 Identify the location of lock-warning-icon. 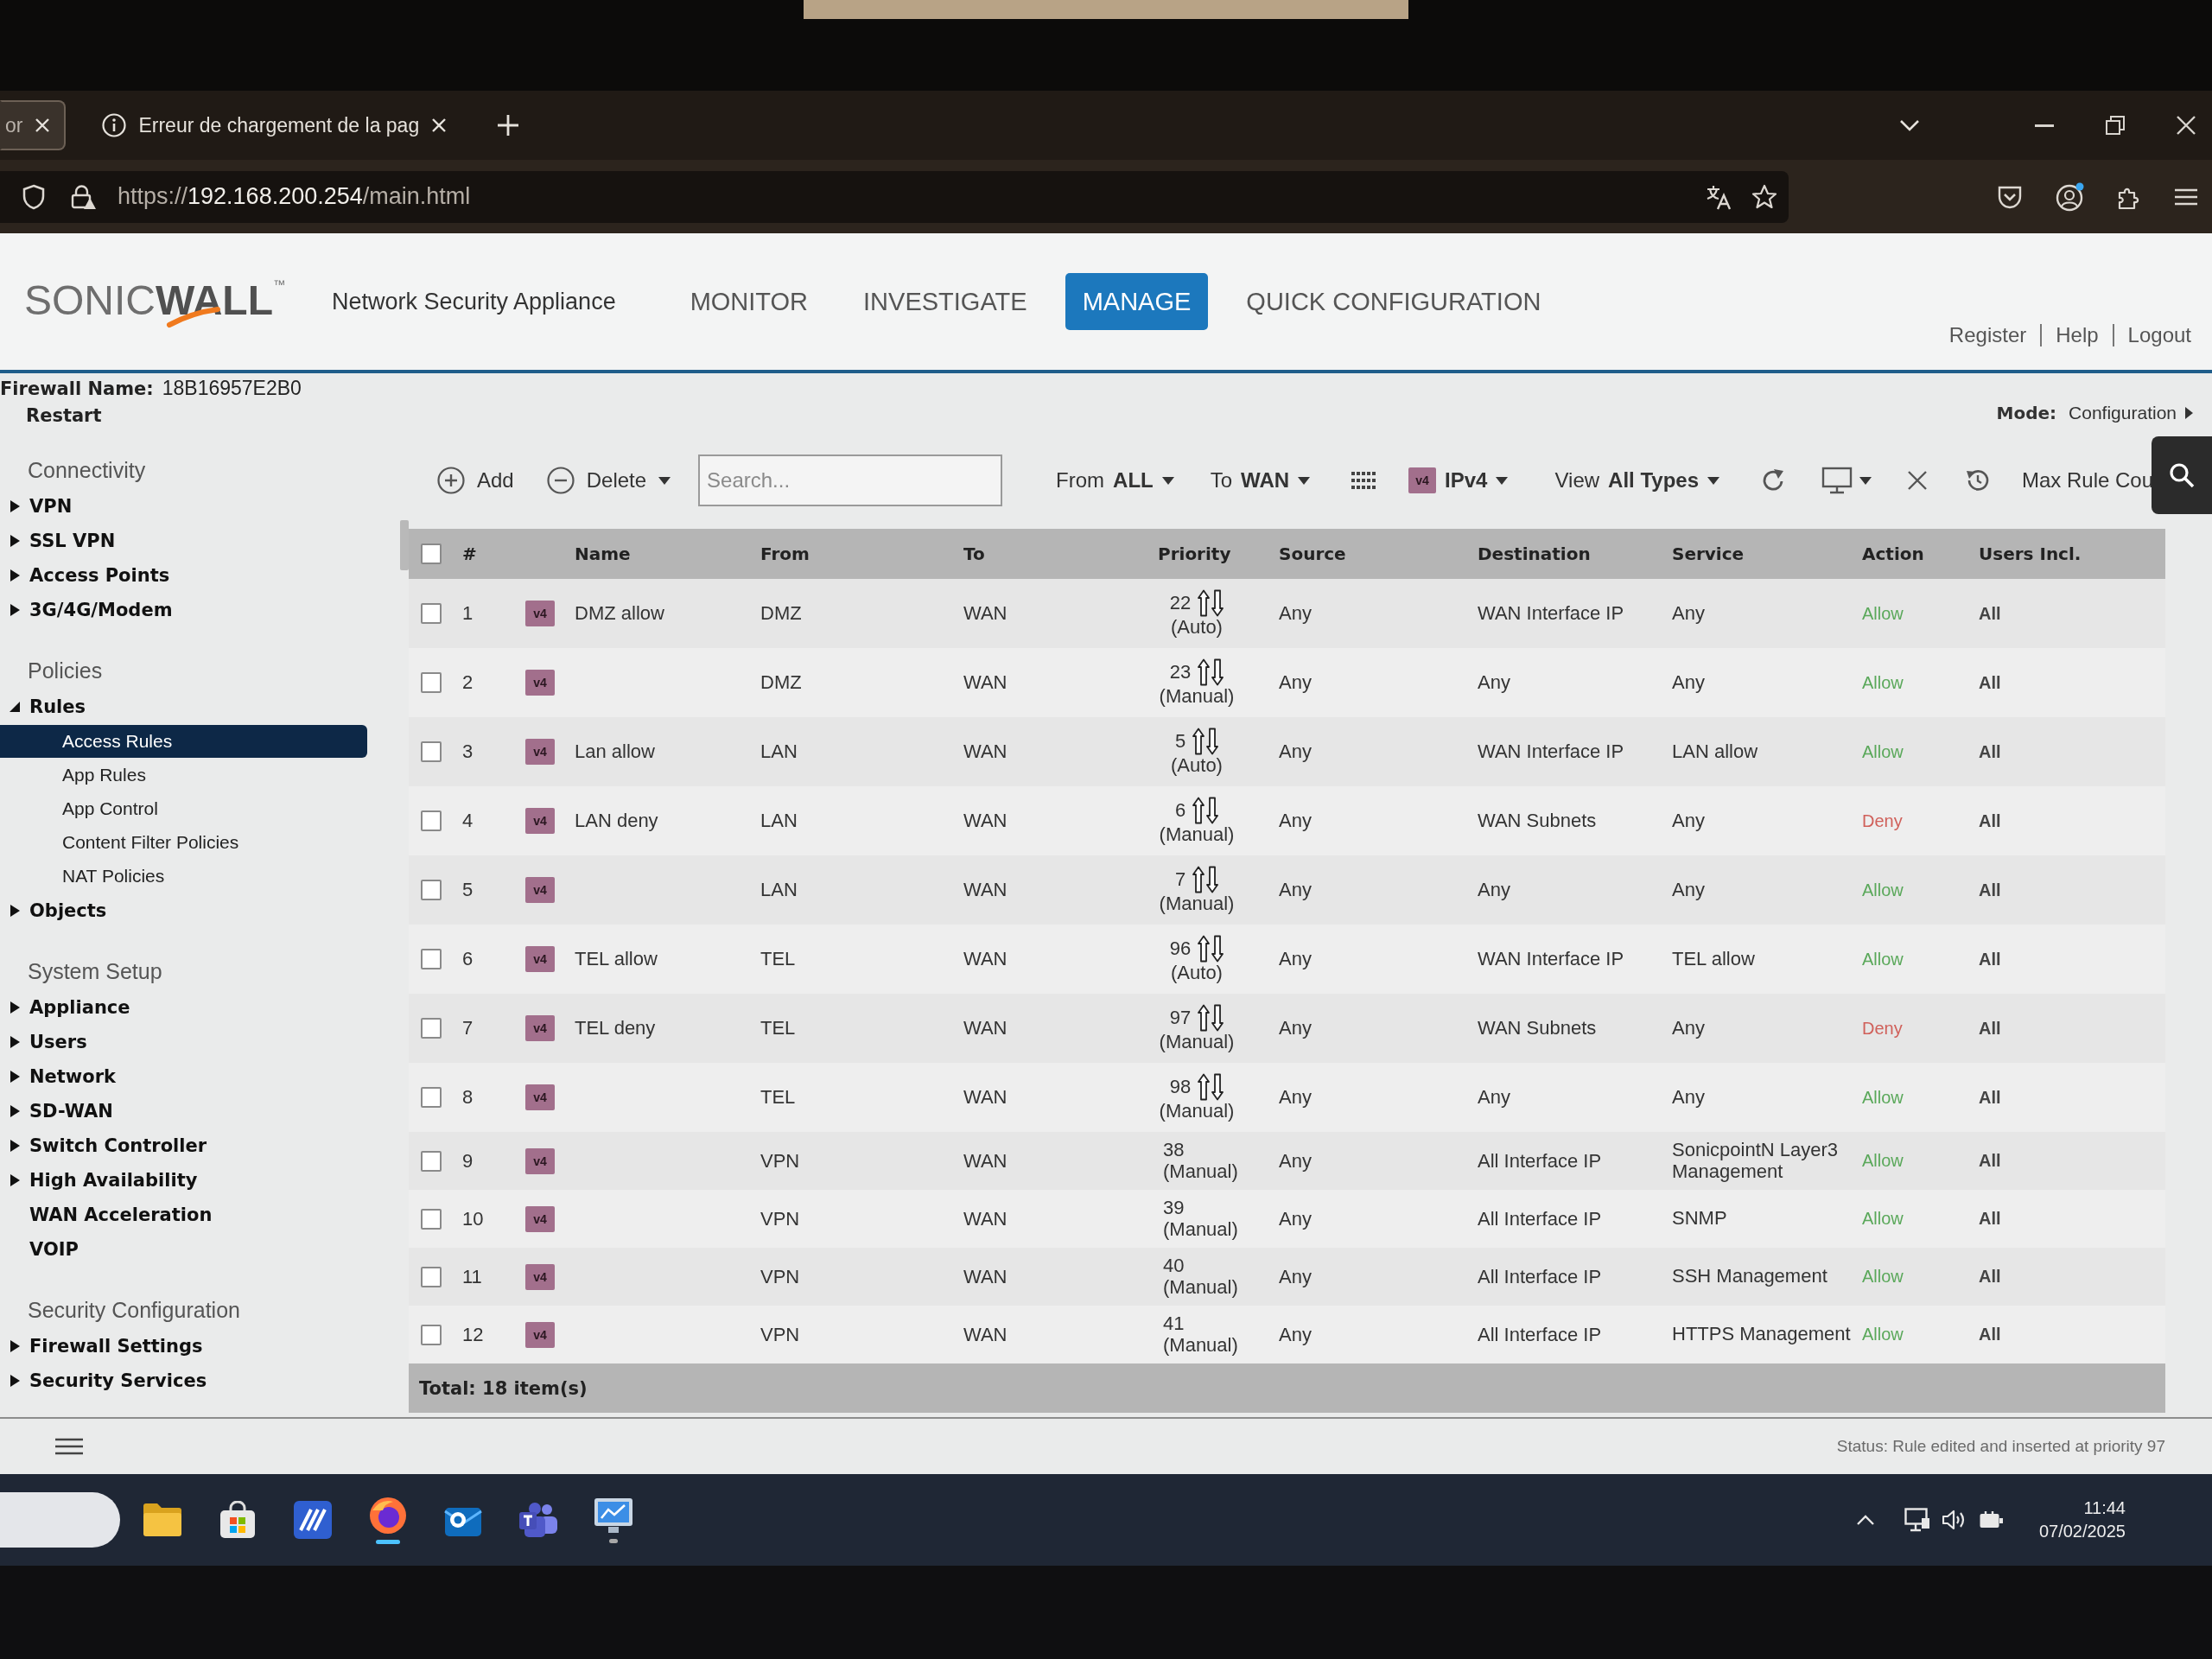
(84, 196).